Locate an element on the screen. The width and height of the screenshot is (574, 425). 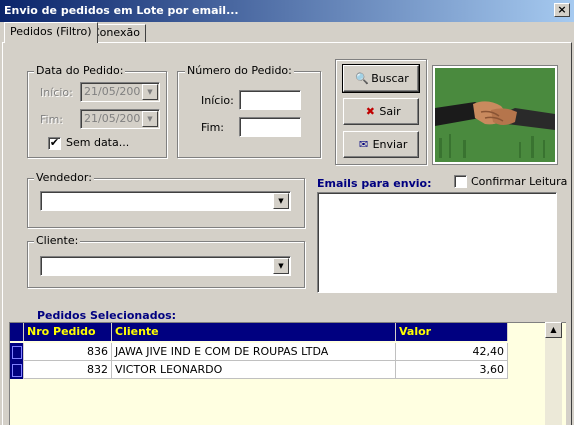
header-cliente: Cliente is located at coordinates (254, 332).